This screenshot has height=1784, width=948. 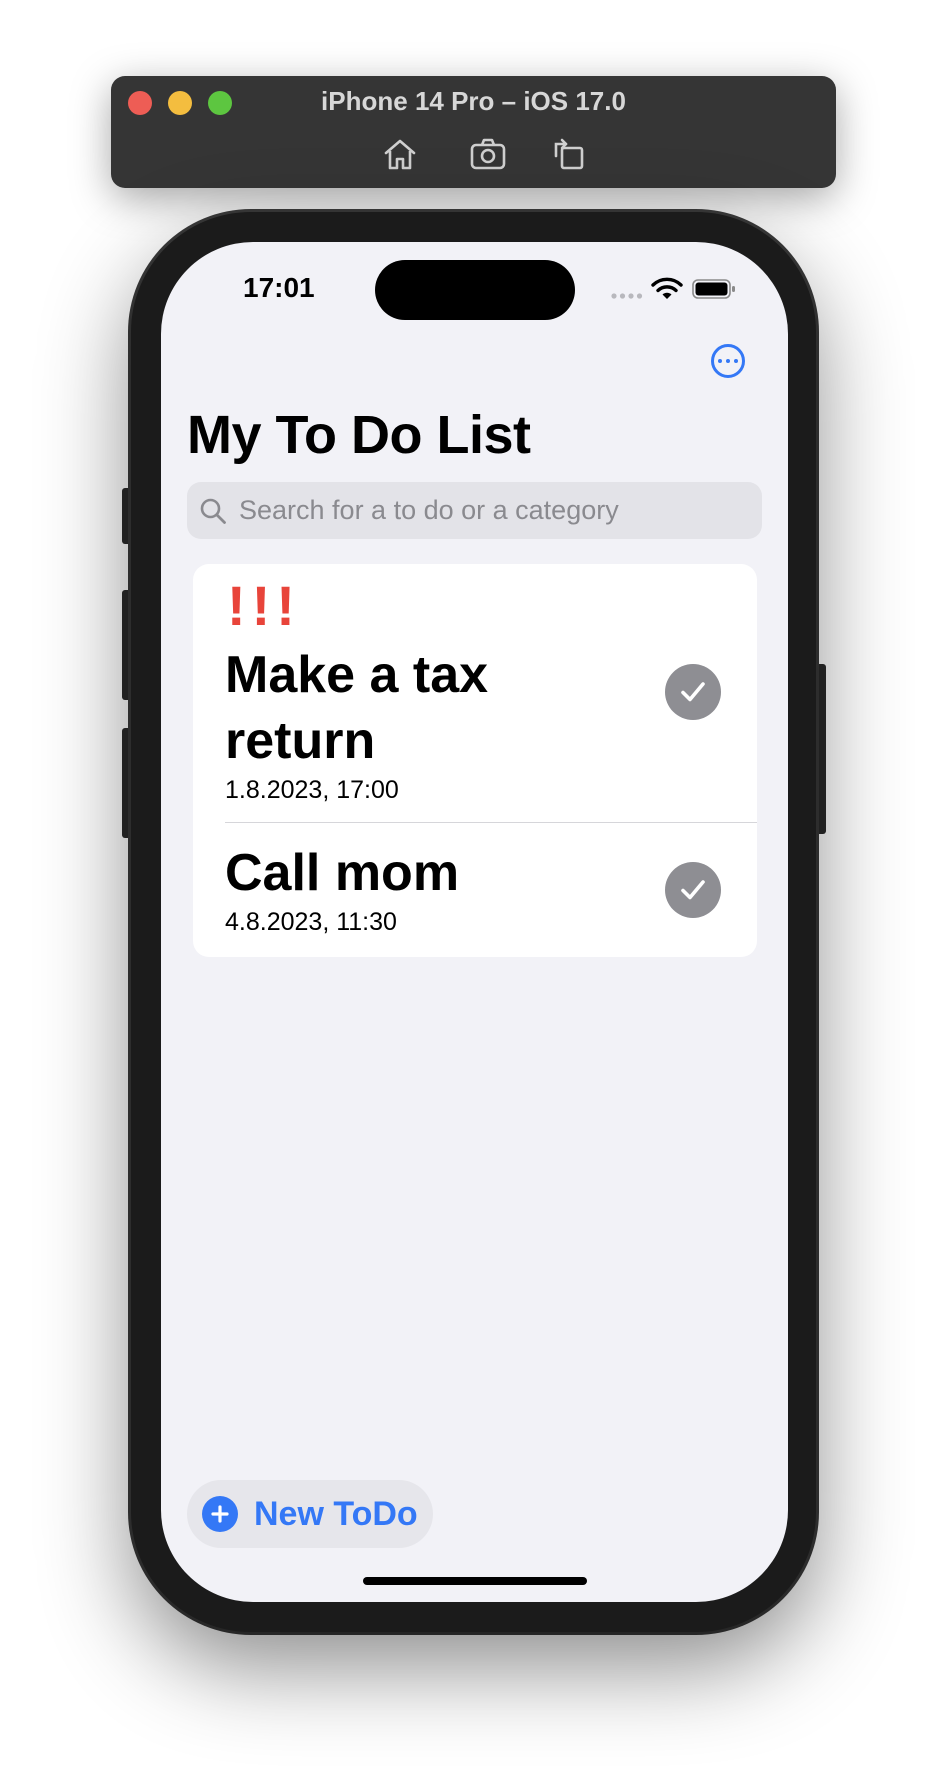 I want to click on search-input, so click(x=479, y=510).